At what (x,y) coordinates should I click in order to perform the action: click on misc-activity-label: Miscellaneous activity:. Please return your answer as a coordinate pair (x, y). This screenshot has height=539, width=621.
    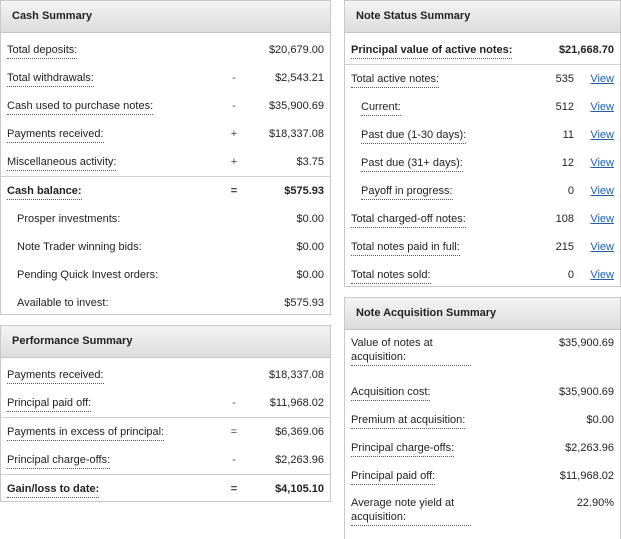
    Looking at the image, I should click on (62, 163).